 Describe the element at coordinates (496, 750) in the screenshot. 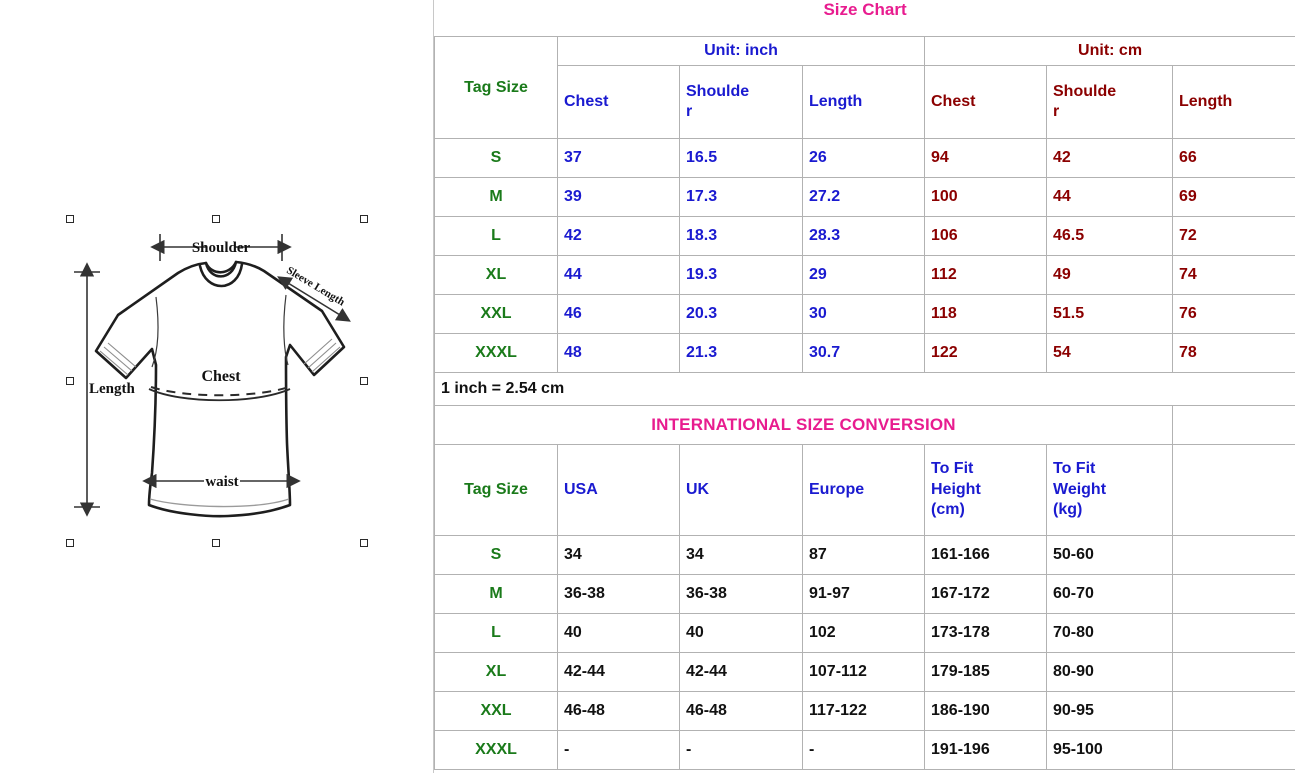

I see `intl-row-tag-size: XXXL` at that location.